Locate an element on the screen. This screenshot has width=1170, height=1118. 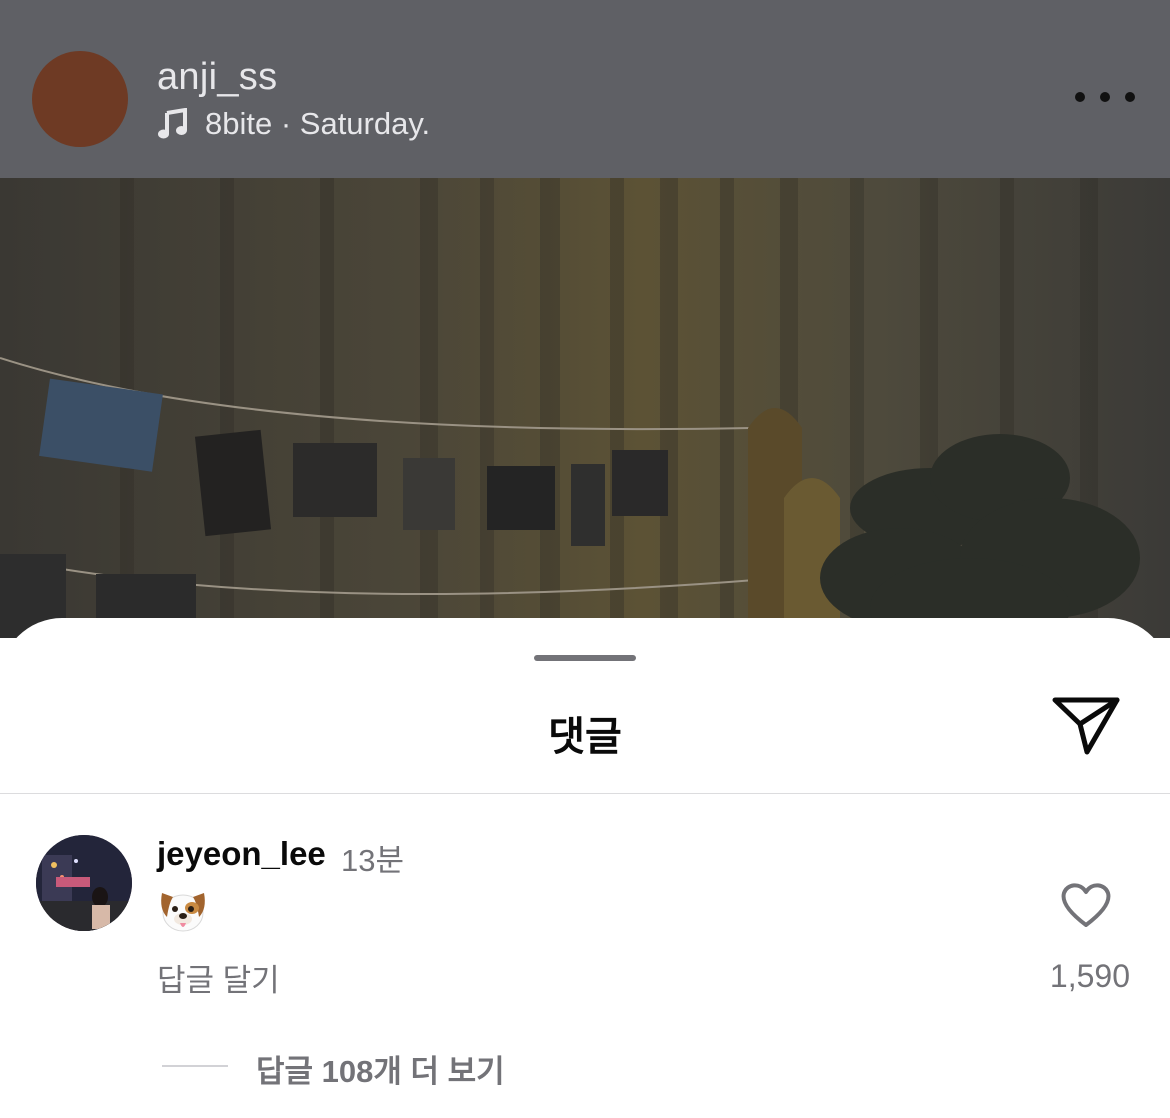
music-info: 8bite · Saturday. is located at coordinates (293, 124).